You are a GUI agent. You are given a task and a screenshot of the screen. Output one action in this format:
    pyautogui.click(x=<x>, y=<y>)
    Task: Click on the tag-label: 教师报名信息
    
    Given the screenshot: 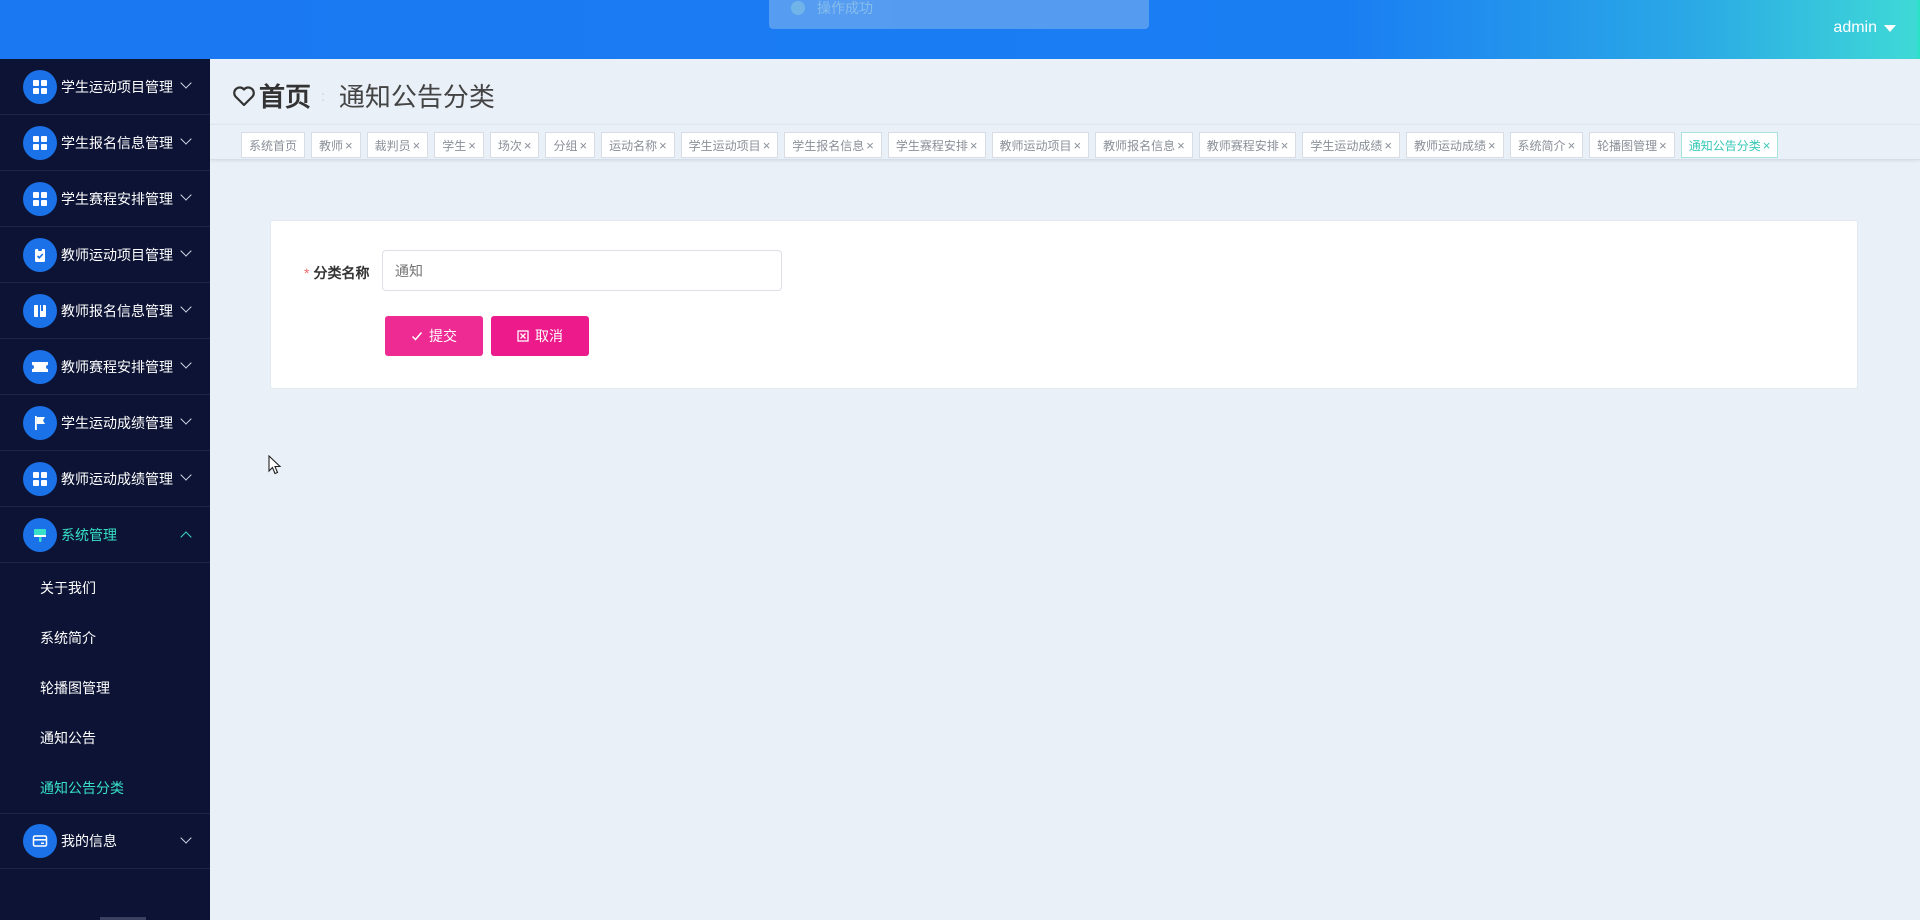 What is the action you would take?
    pyautogui.click(x=1139, y=145)
    